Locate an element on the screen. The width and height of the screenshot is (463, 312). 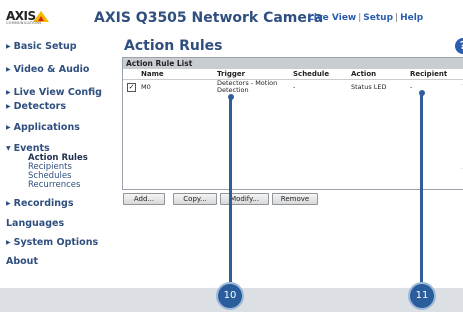
sidebar-item-label: About is located at coordinates (22, 261).